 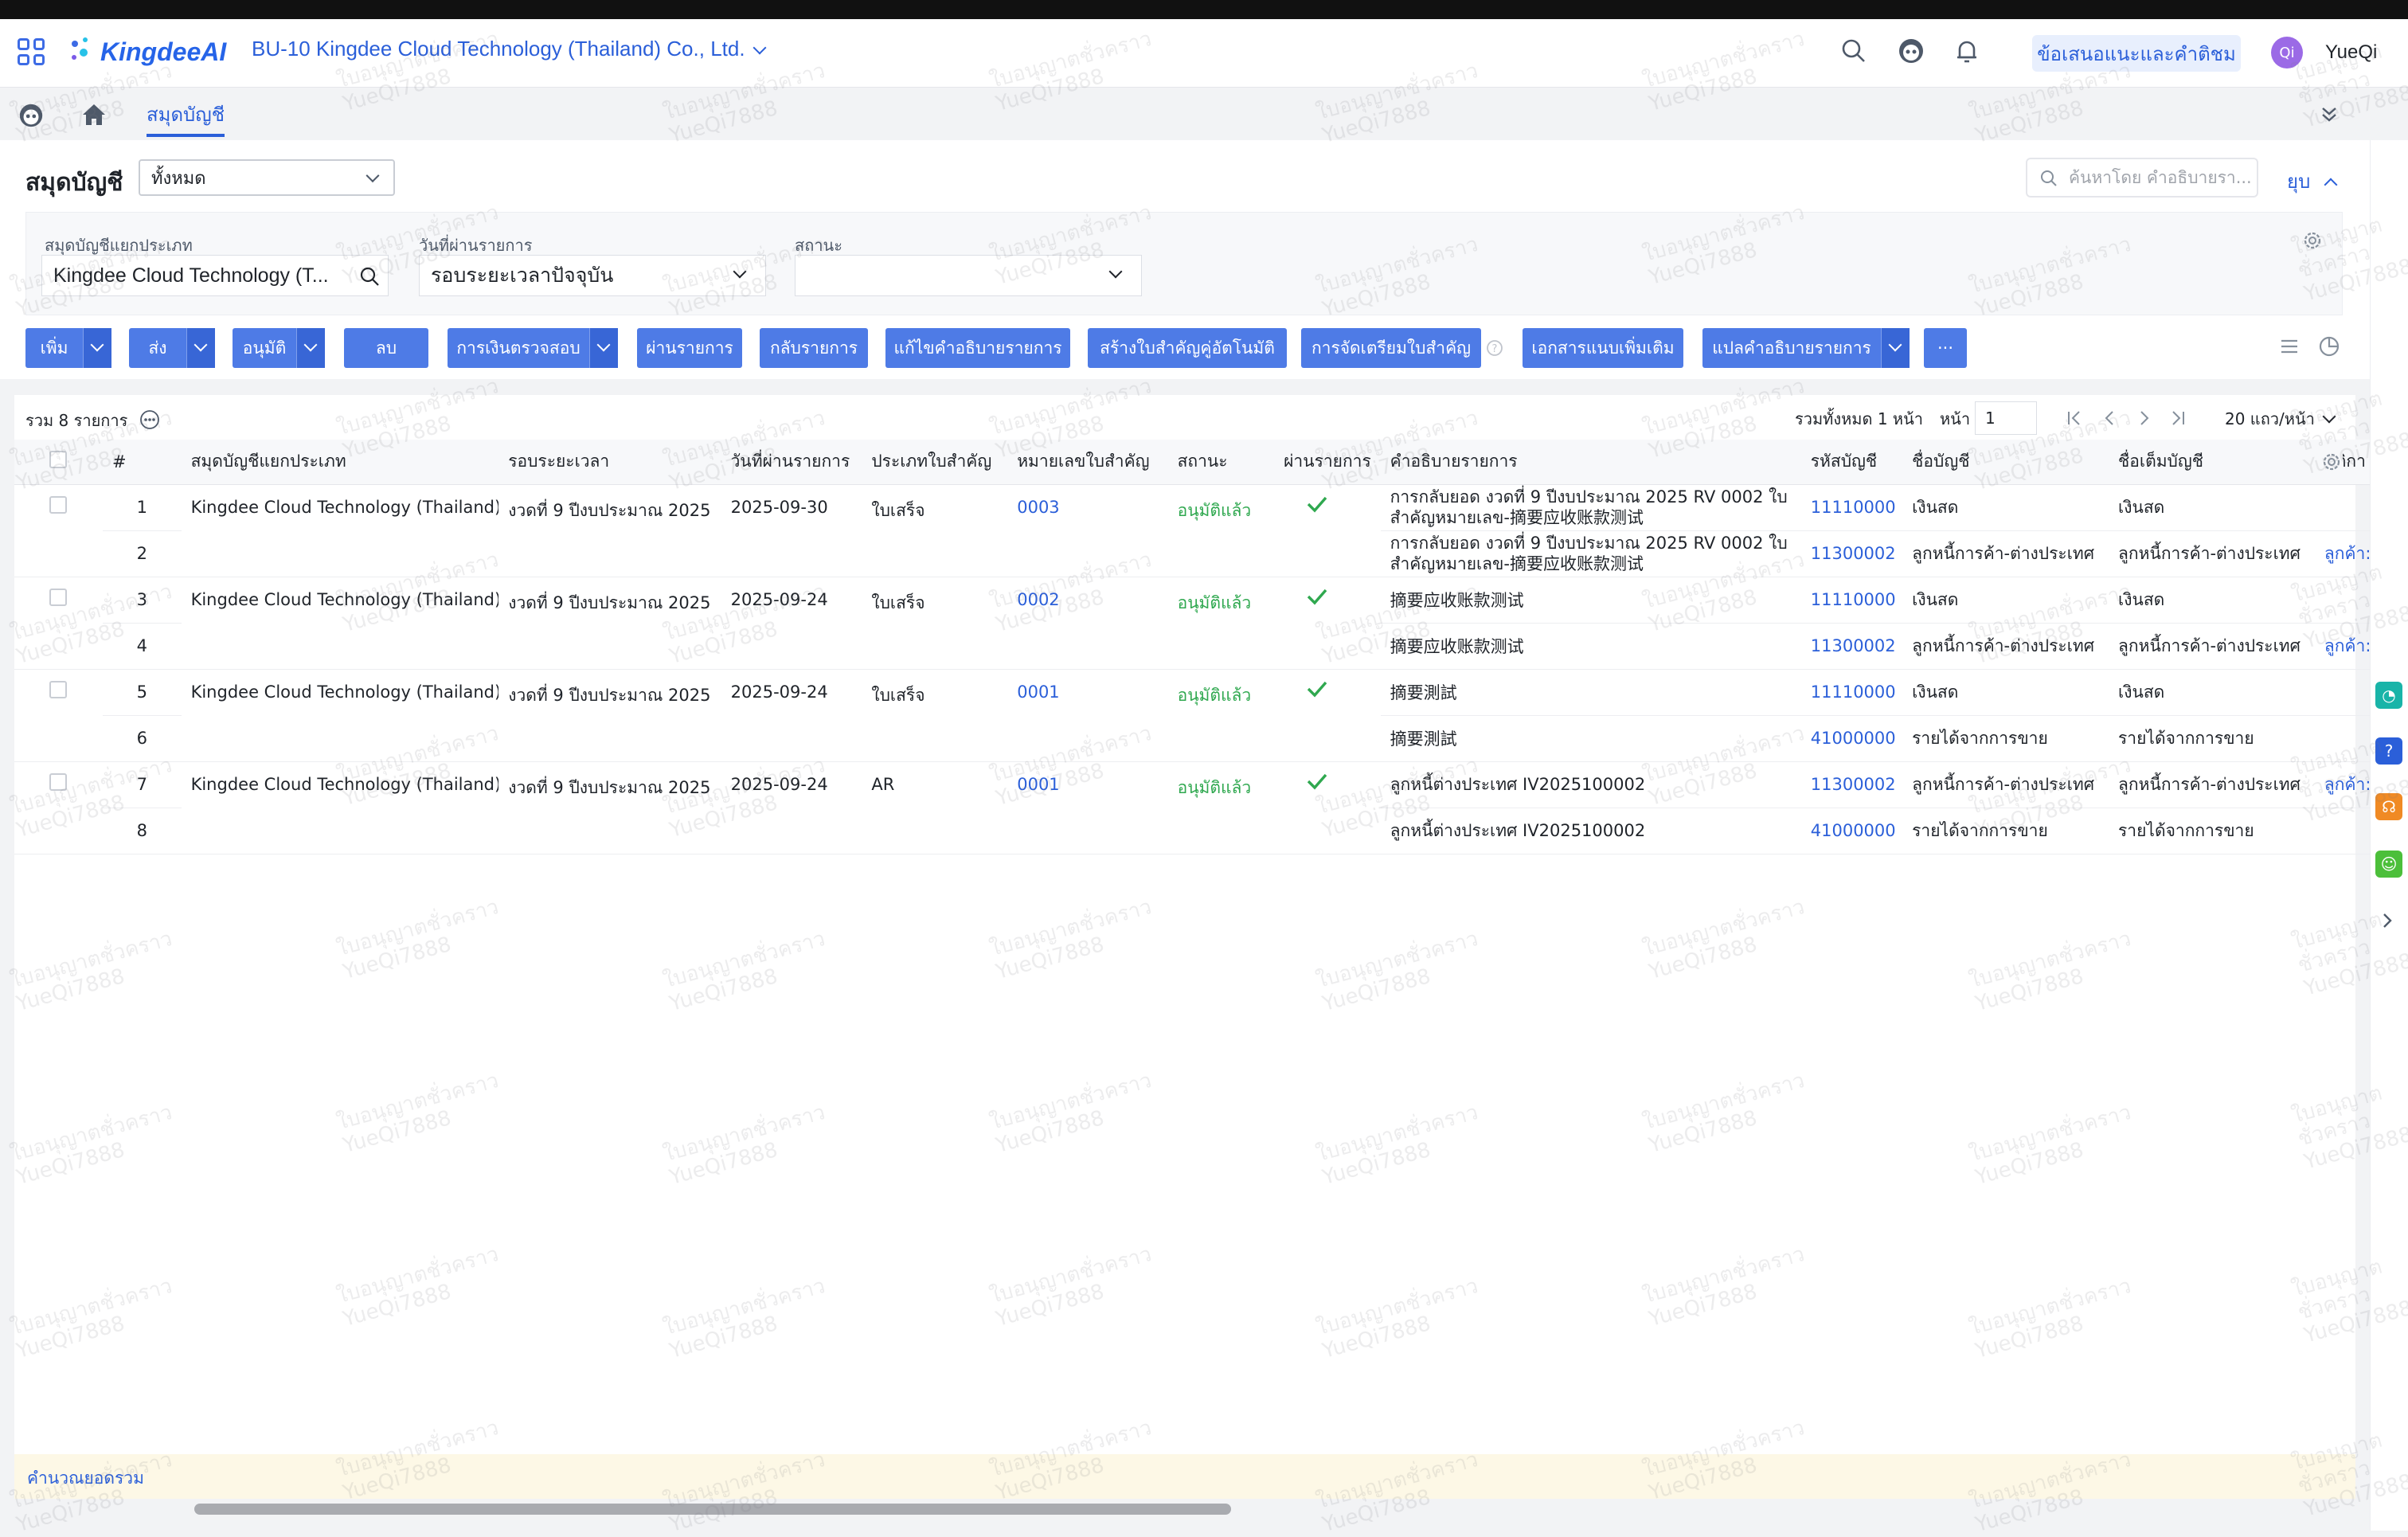 What do you see at coordinates (147, 52) in the screenshot?
I see `kingdee-logo: KingdeeAI` at bounding box center [147, 52].